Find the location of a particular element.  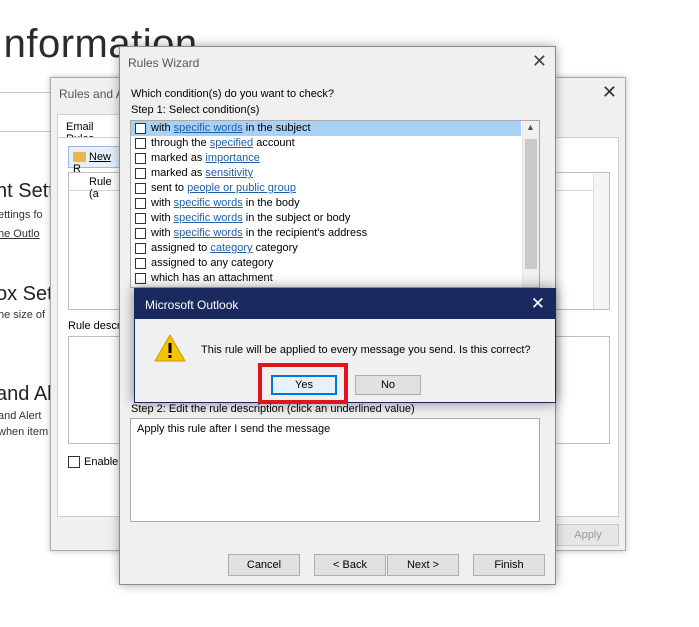

condition-item: marked as importance is located at coordinates (335, 158).